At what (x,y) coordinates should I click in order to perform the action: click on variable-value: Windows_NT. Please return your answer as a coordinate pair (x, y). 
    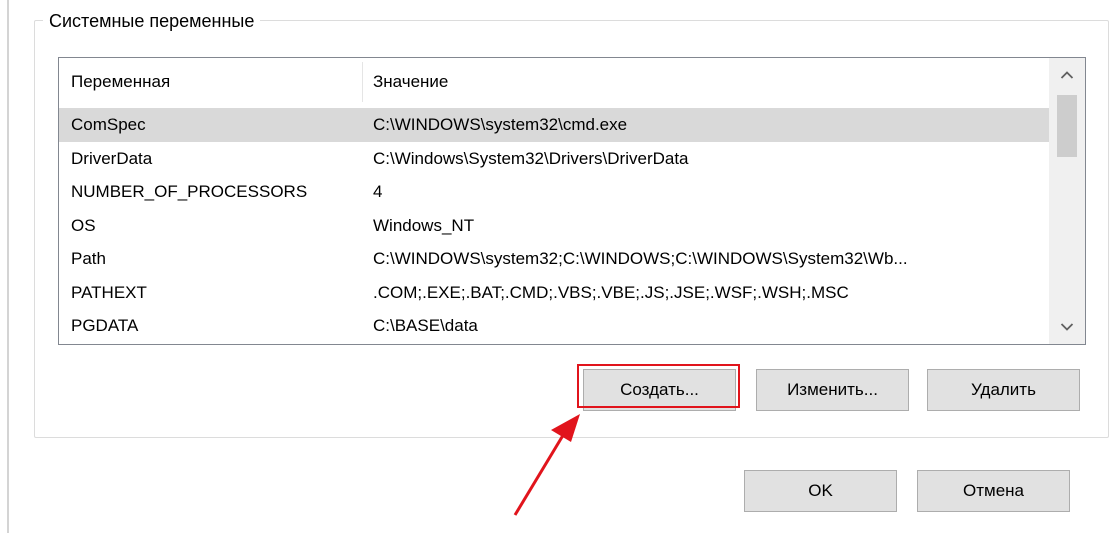
    Looking at the image, I should click on (424, 225).